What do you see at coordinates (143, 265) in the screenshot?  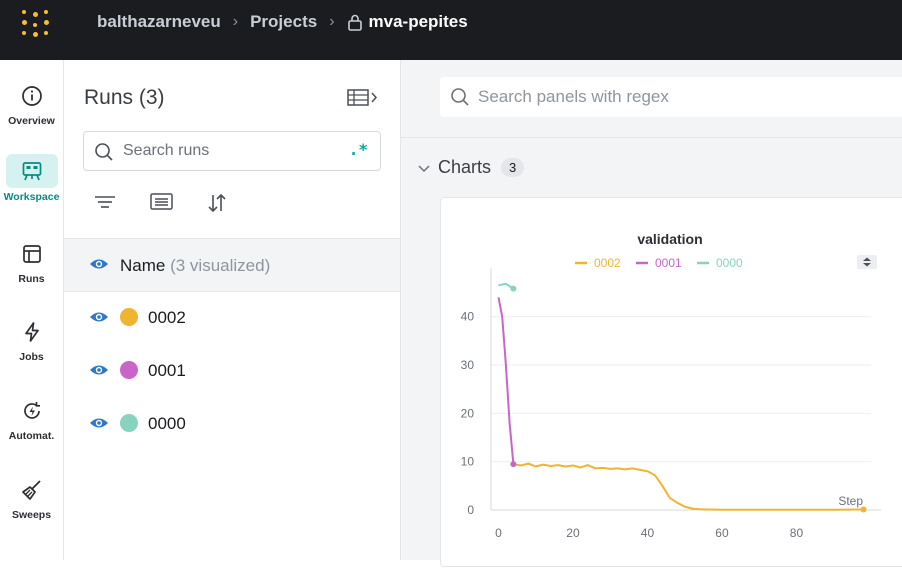 I see `name-label: Name` at bounding box center [143, 265].